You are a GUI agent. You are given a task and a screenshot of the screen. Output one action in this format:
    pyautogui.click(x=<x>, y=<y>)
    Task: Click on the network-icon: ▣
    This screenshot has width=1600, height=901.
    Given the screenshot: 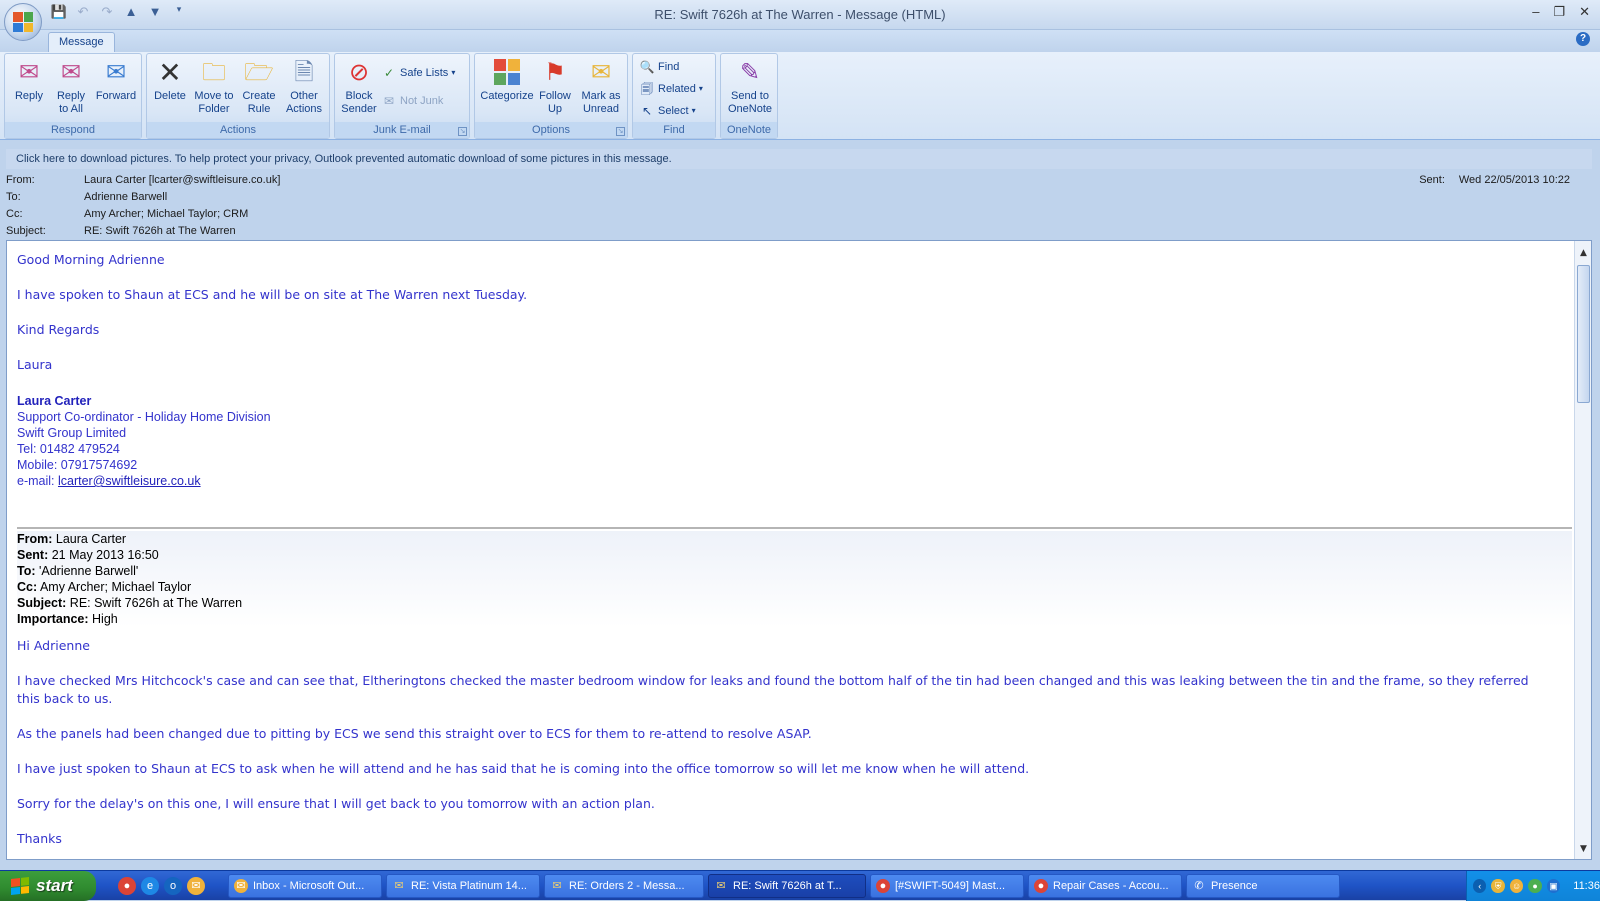 What is the action you would take?
    pyautogui.click(x=1553, y=886)
    